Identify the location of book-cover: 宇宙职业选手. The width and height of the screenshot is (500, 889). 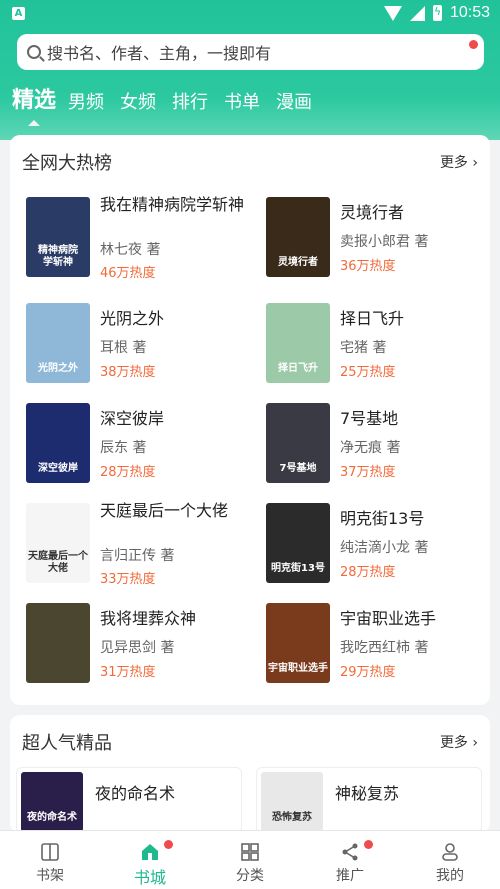
(298, 643).